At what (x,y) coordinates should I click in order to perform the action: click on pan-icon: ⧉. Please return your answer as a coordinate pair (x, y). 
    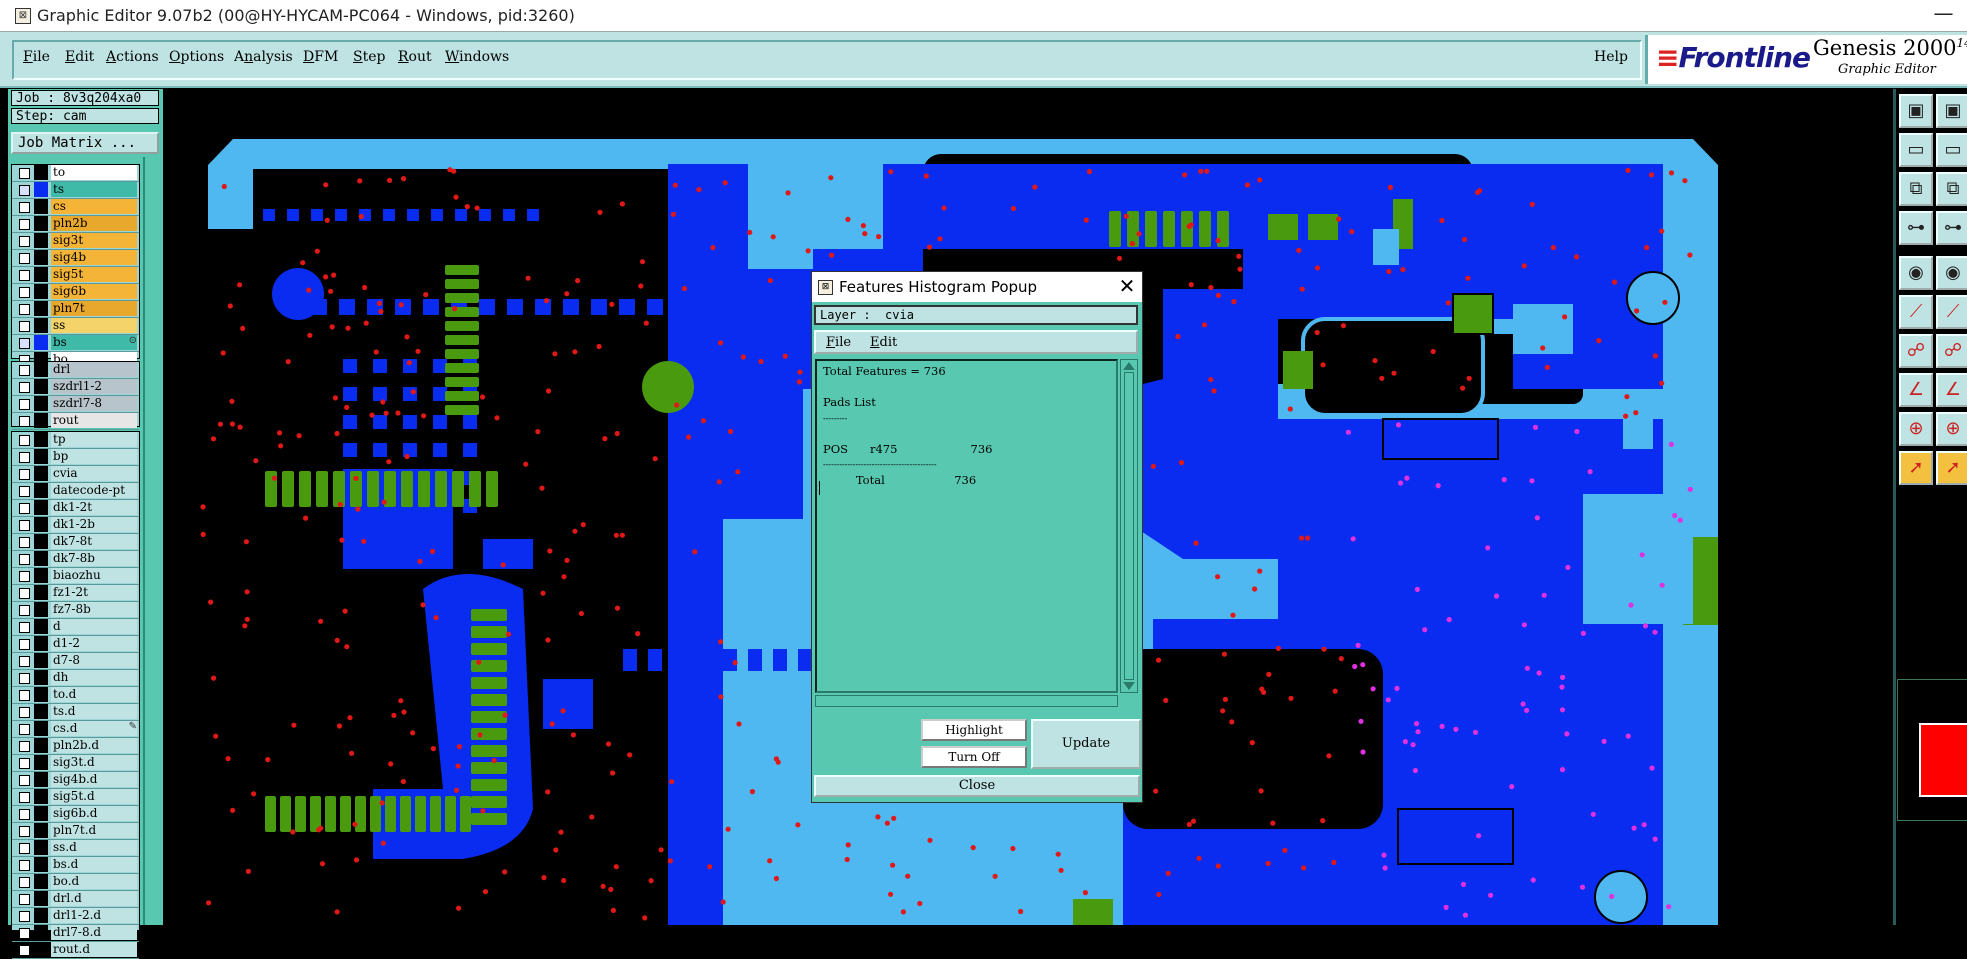
    Looking at the image, I should click on (1951, 189).